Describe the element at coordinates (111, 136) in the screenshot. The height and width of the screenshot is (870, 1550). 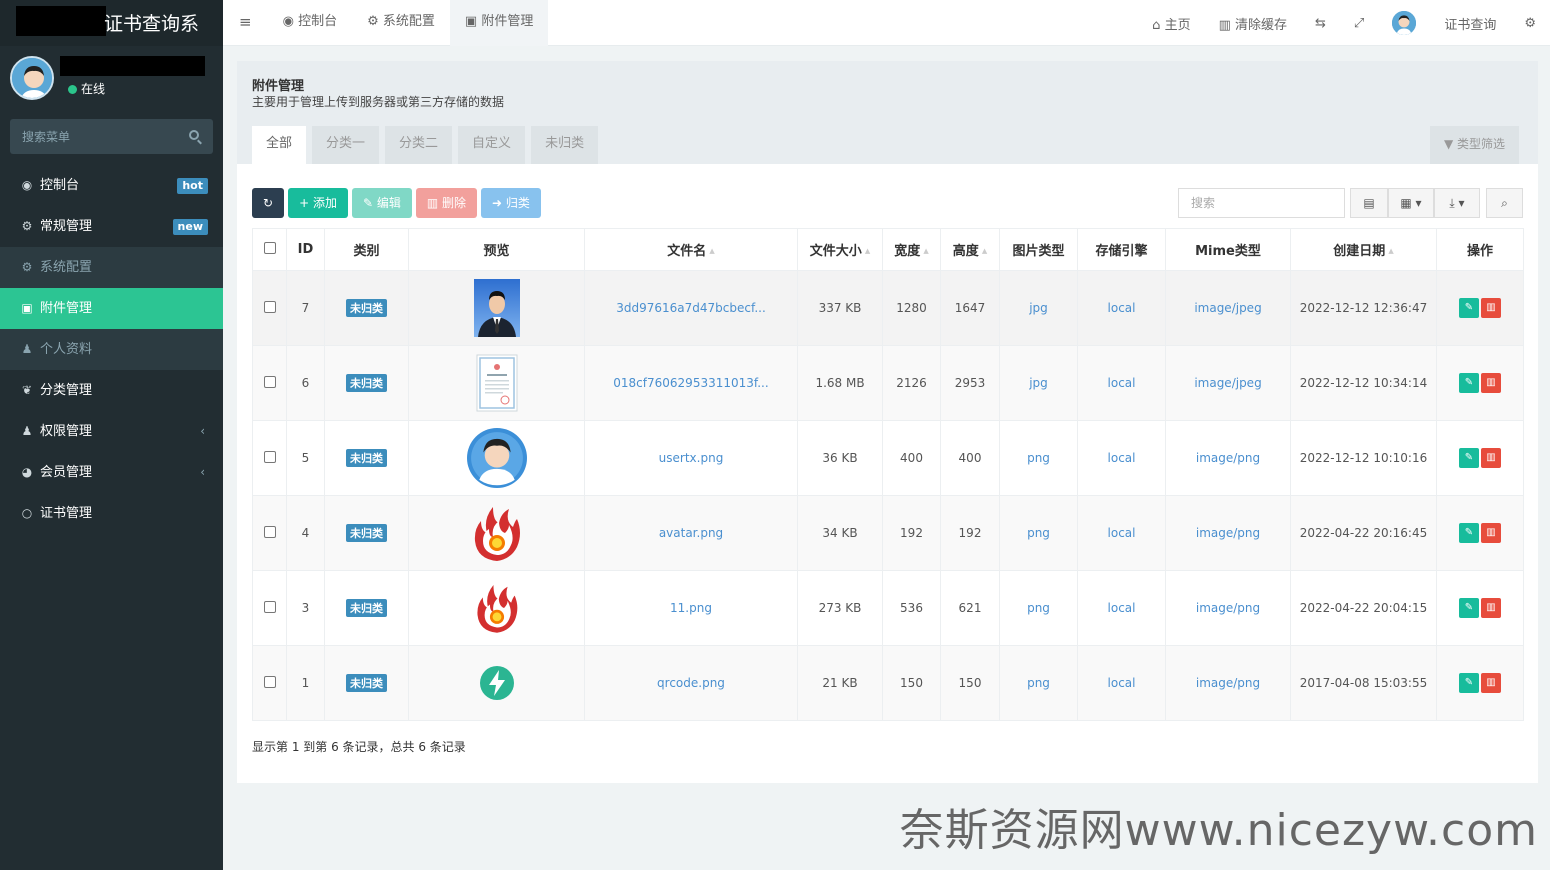
I see `sidebar-search-input` at that location.